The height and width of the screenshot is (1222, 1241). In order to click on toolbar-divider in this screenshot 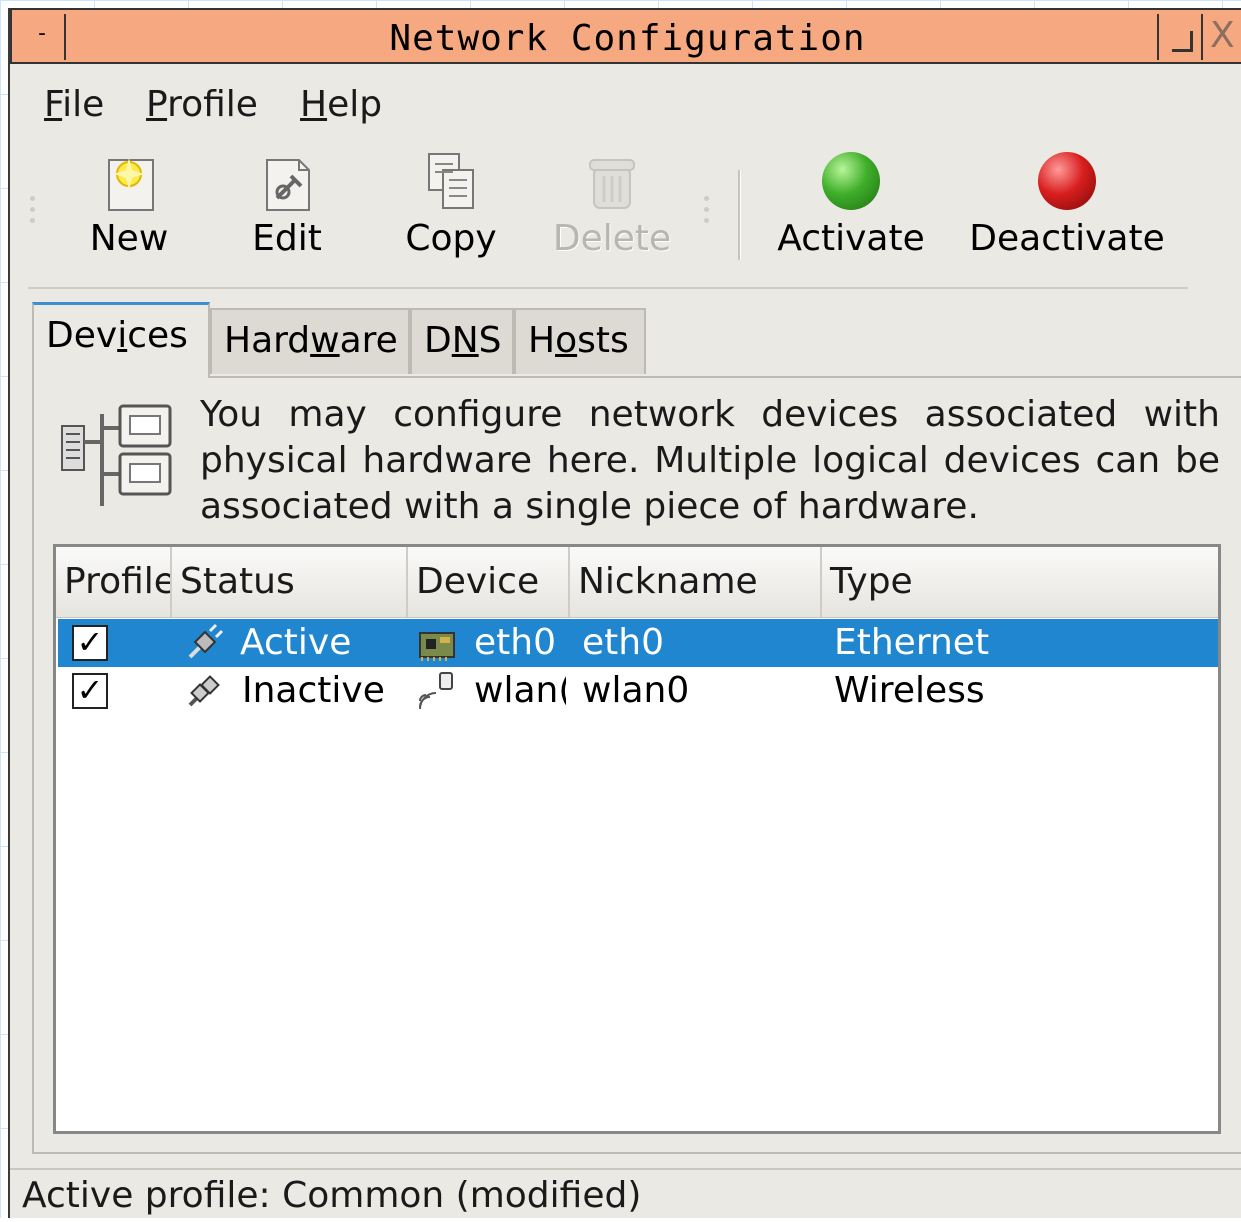, I will do `click(608, 288)`.